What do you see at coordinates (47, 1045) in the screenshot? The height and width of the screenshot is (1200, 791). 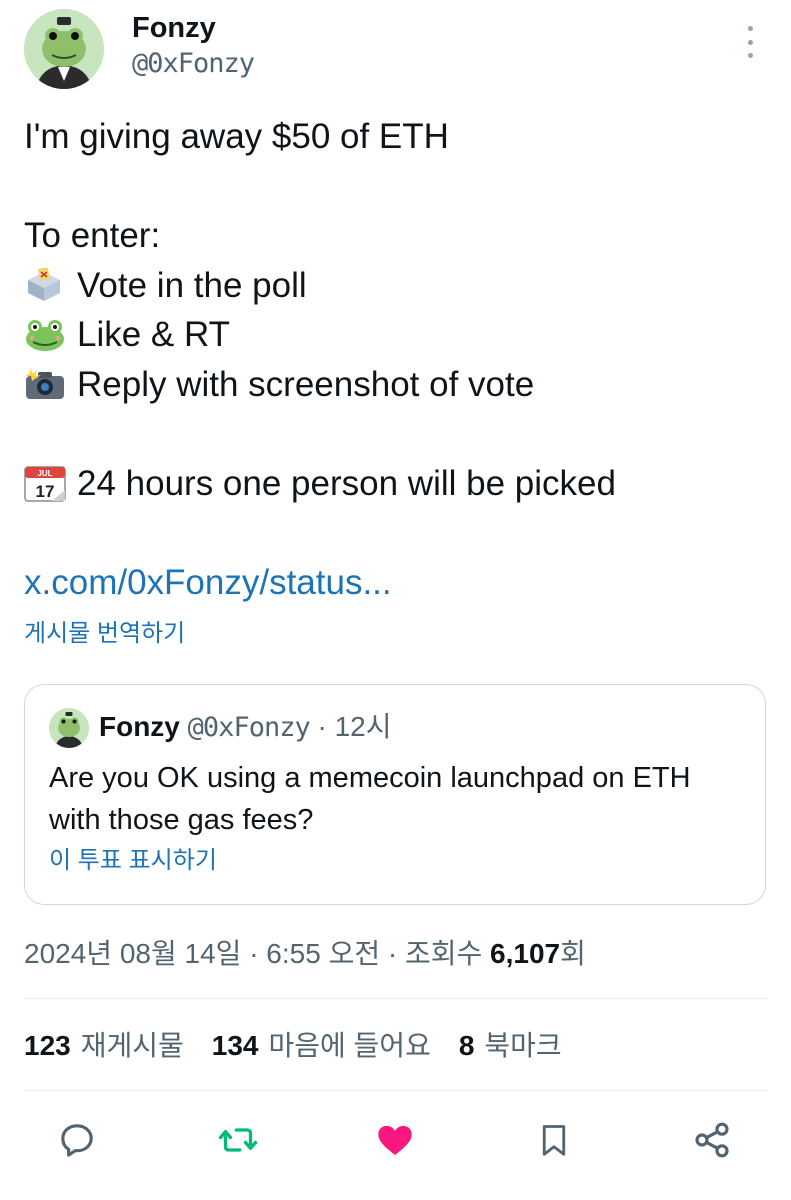 I see `reposts-count: 123` at bounding box center [47, 1045].